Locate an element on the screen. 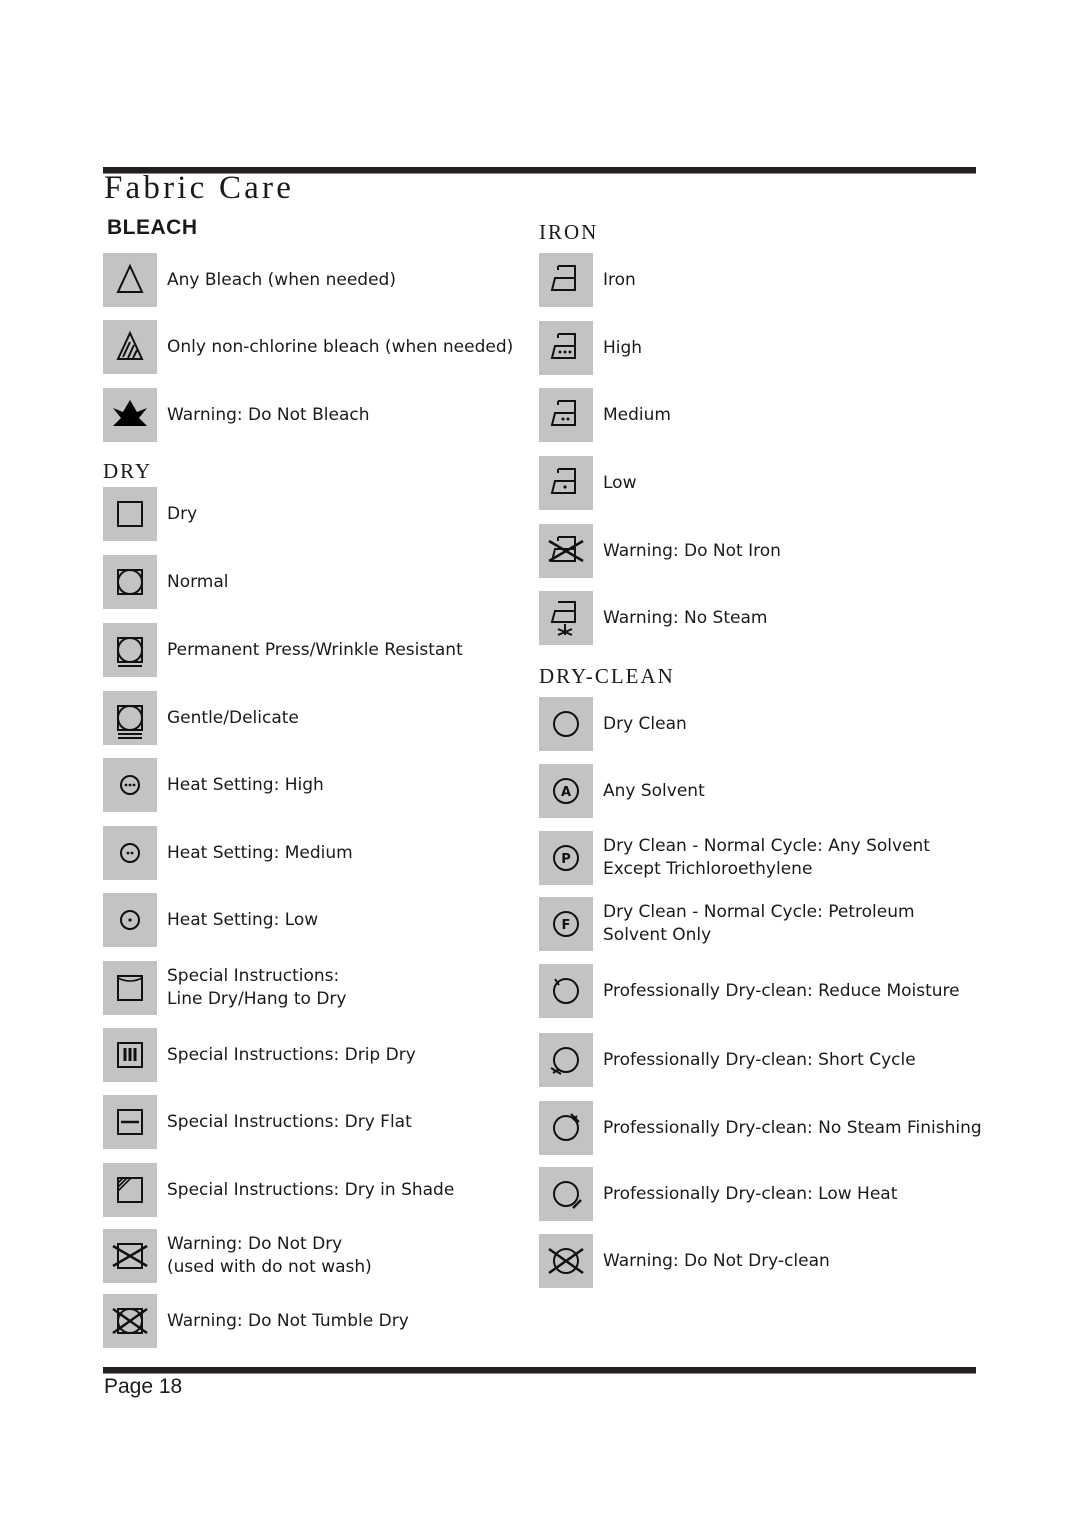 The width and height of the screenshot is (1080, 1525). iron-item: High is located at coordinates (590, 348).